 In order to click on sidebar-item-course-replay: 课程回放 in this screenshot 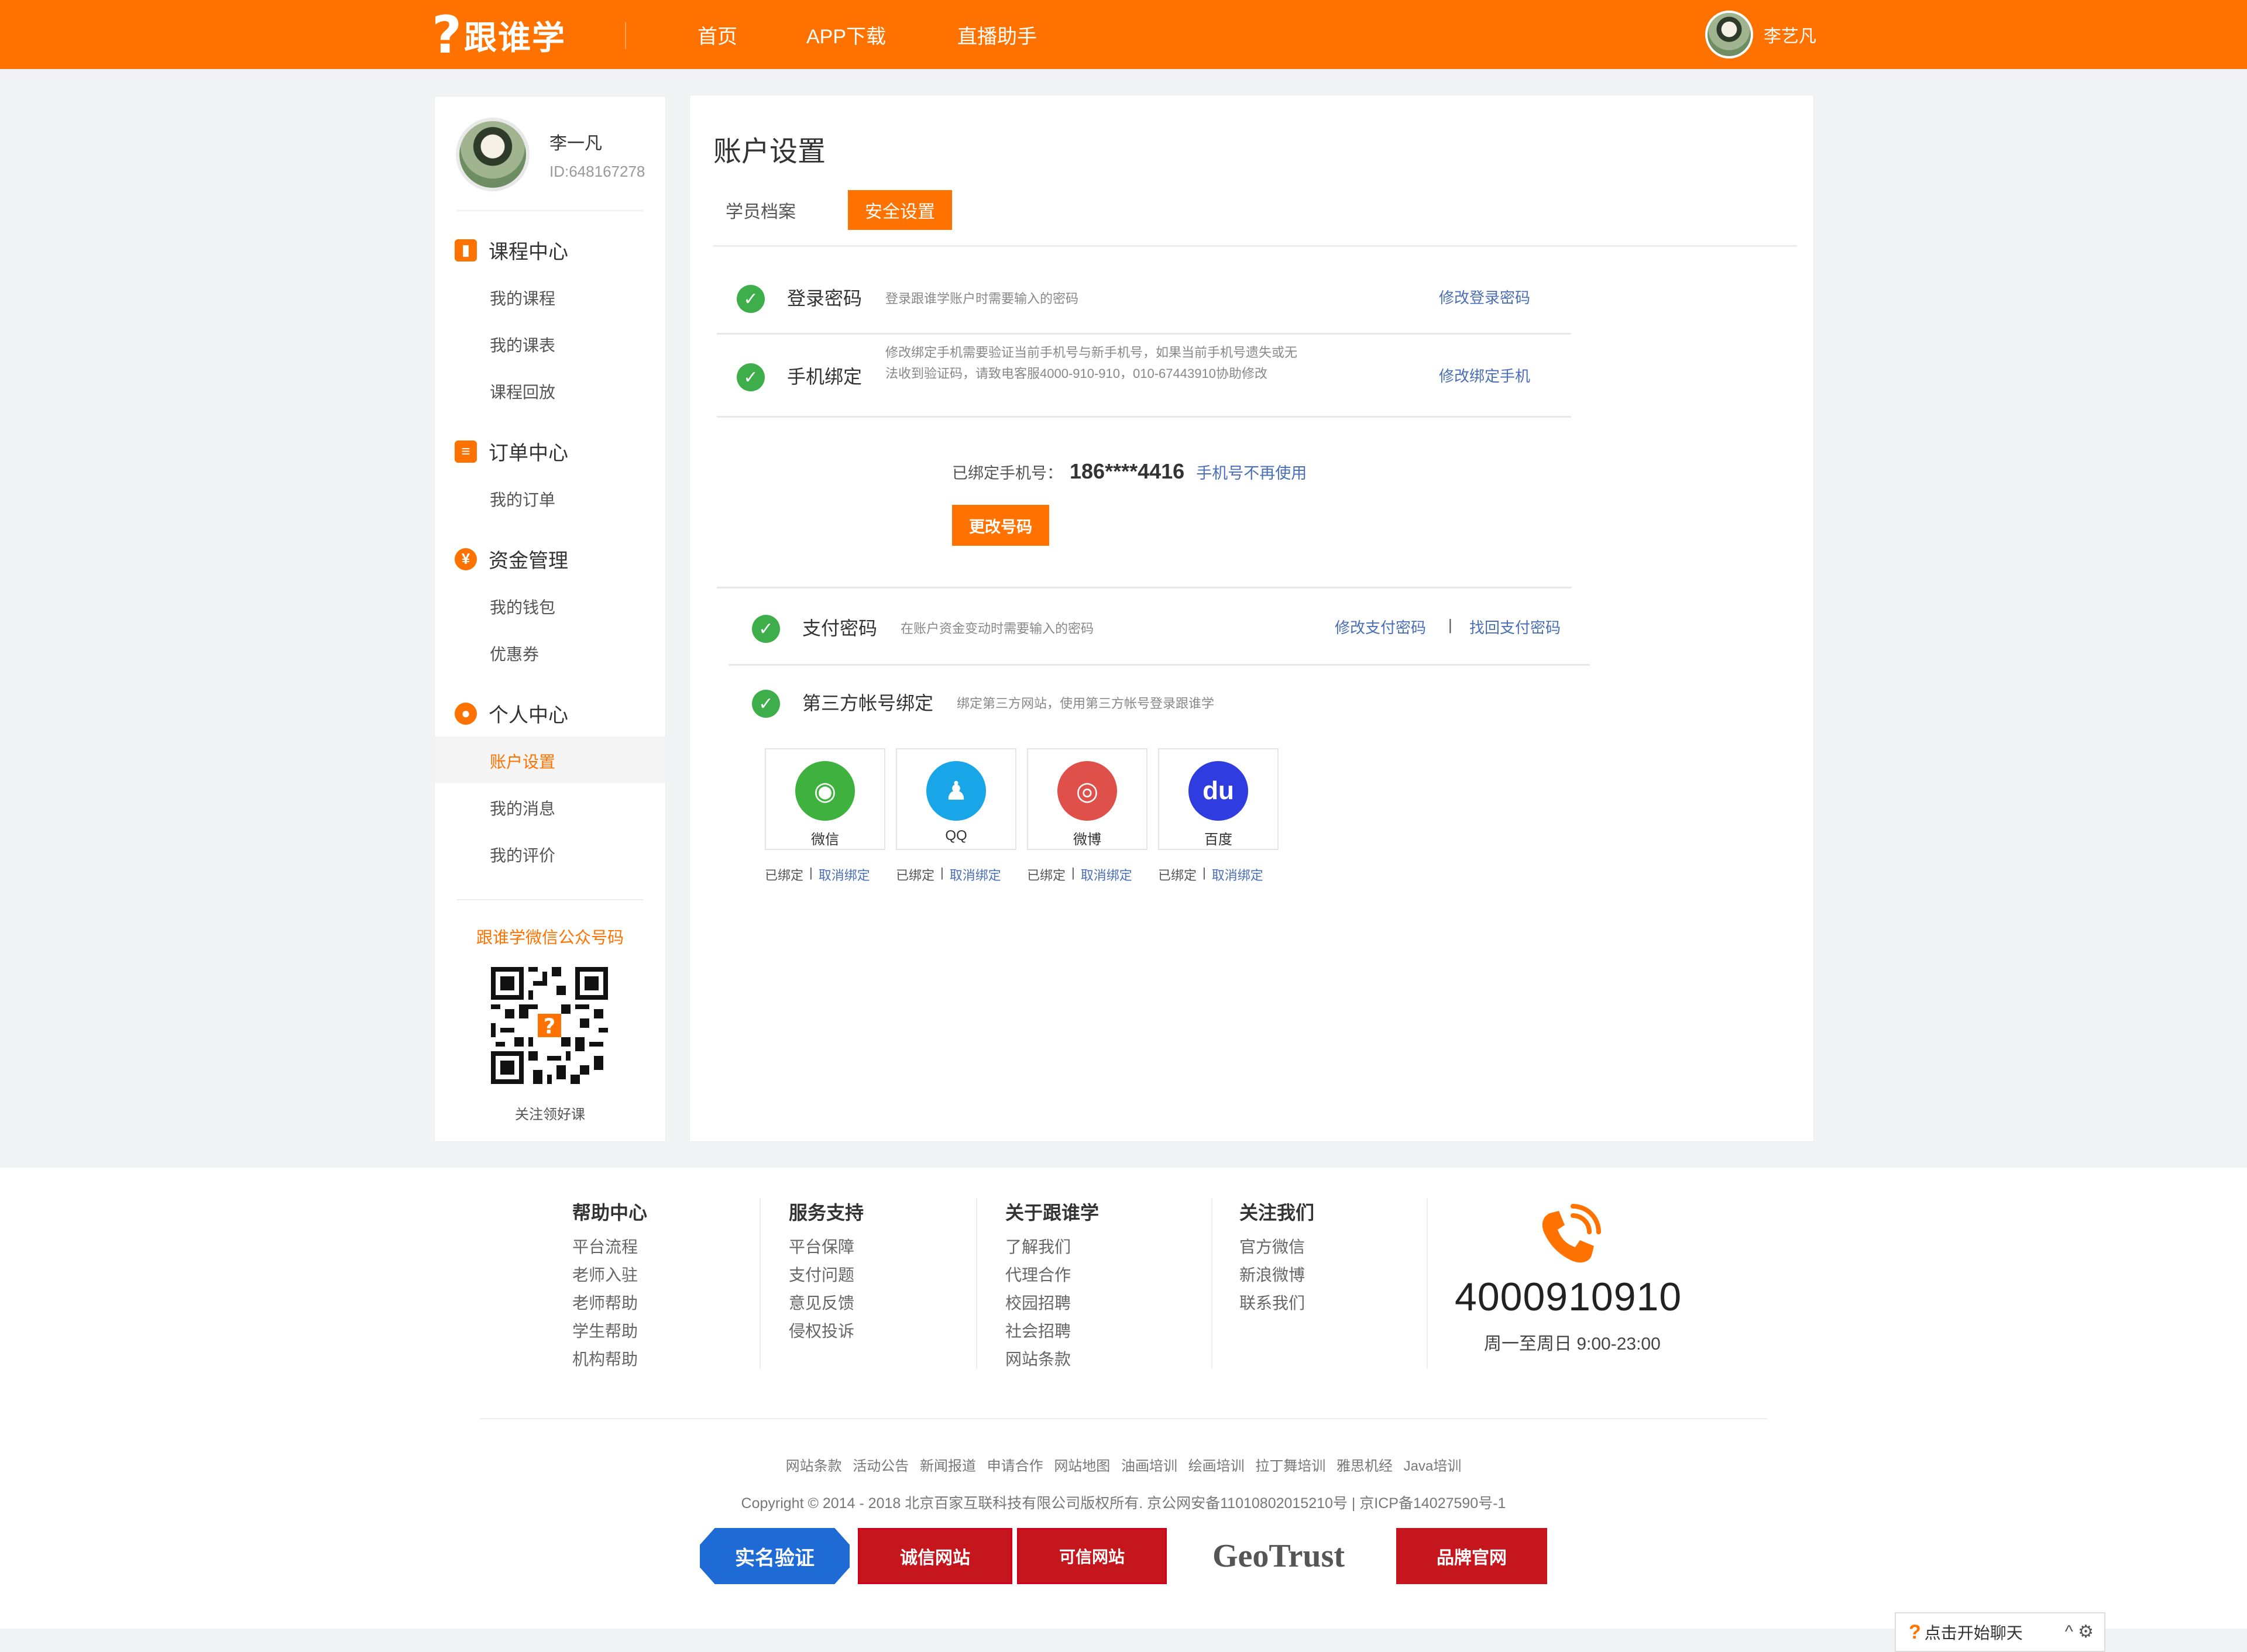, I will do `click(523, 391)`.